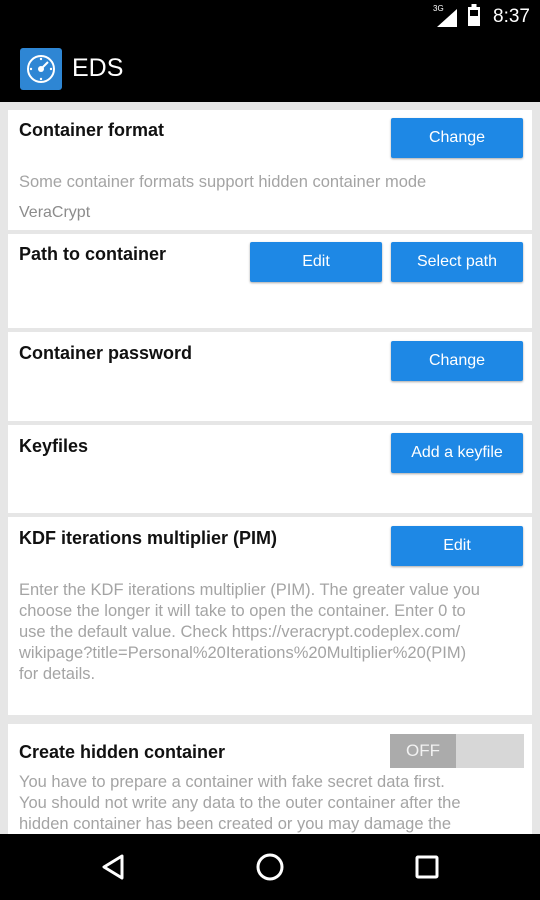 The image size is (540, 900). Describe the element at coordinates (270, 376) in the screenshot. I see `container-password-section: Container password Change` at that location.